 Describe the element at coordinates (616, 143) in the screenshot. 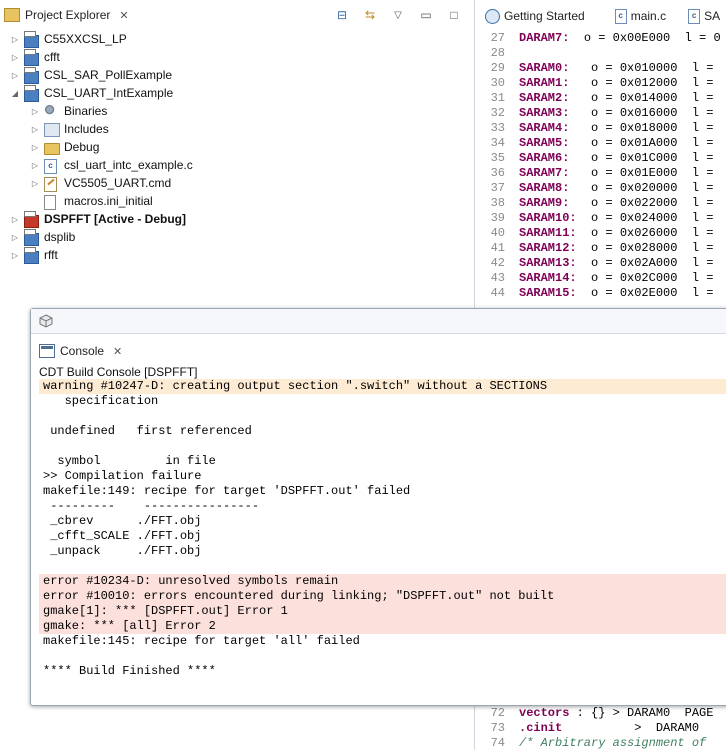

I see `code-text: SARAM5: o = 0x01A000 l =` at that location.